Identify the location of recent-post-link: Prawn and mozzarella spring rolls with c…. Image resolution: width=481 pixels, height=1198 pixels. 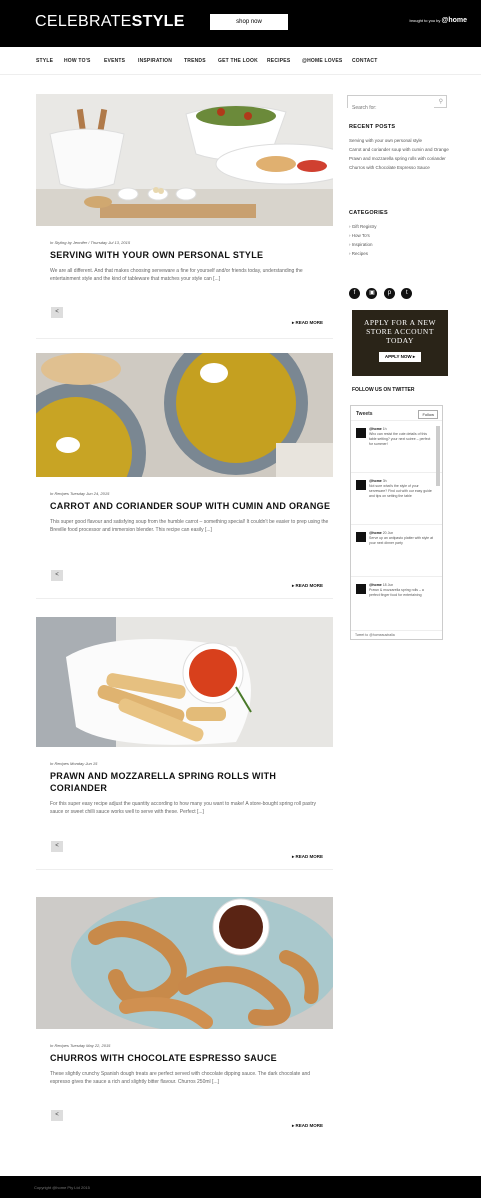
(399, 158).